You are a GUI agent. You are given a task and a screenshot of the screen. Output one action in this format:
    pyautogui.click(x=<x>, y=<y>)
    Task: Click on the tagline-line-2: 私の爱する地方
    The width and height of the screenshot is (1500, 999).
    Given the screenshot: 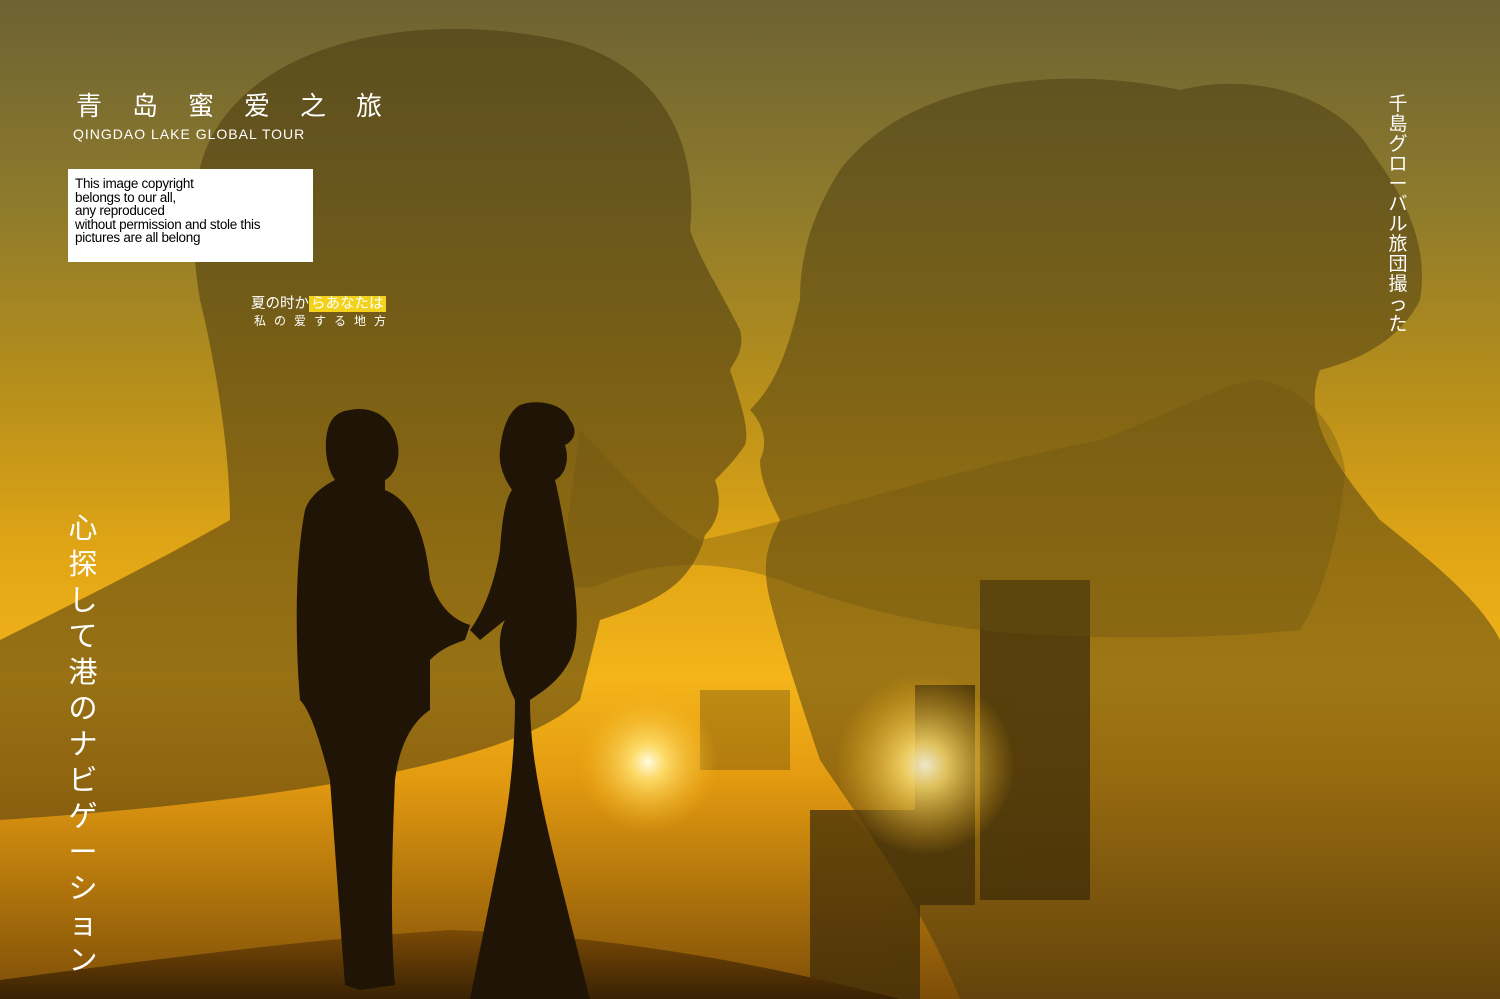 What is the action you would take?
    pyautogui.click(x=324, y=321)
    